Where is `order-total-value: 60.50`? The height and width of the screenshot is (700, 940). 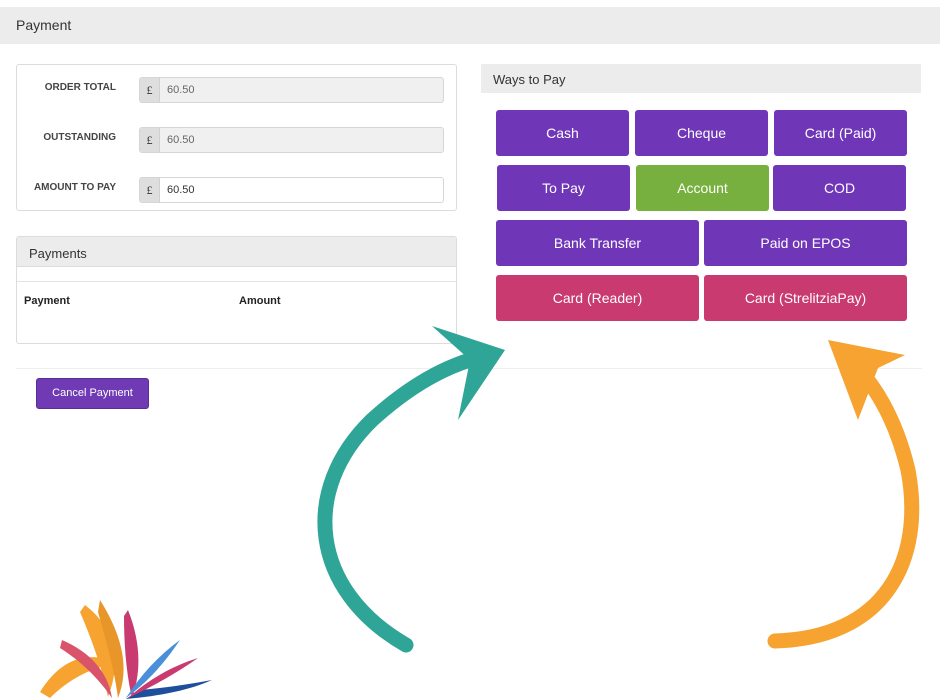 order-total-value: 60.50 is located at coordinates (181, 90).